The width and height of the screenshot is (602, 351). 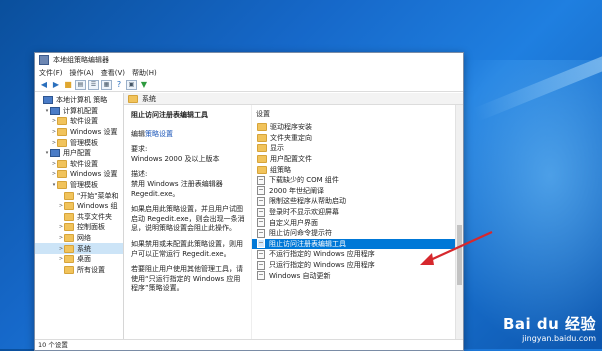 I want to click on vertical-scrollbar, so click(x=459, y=222).